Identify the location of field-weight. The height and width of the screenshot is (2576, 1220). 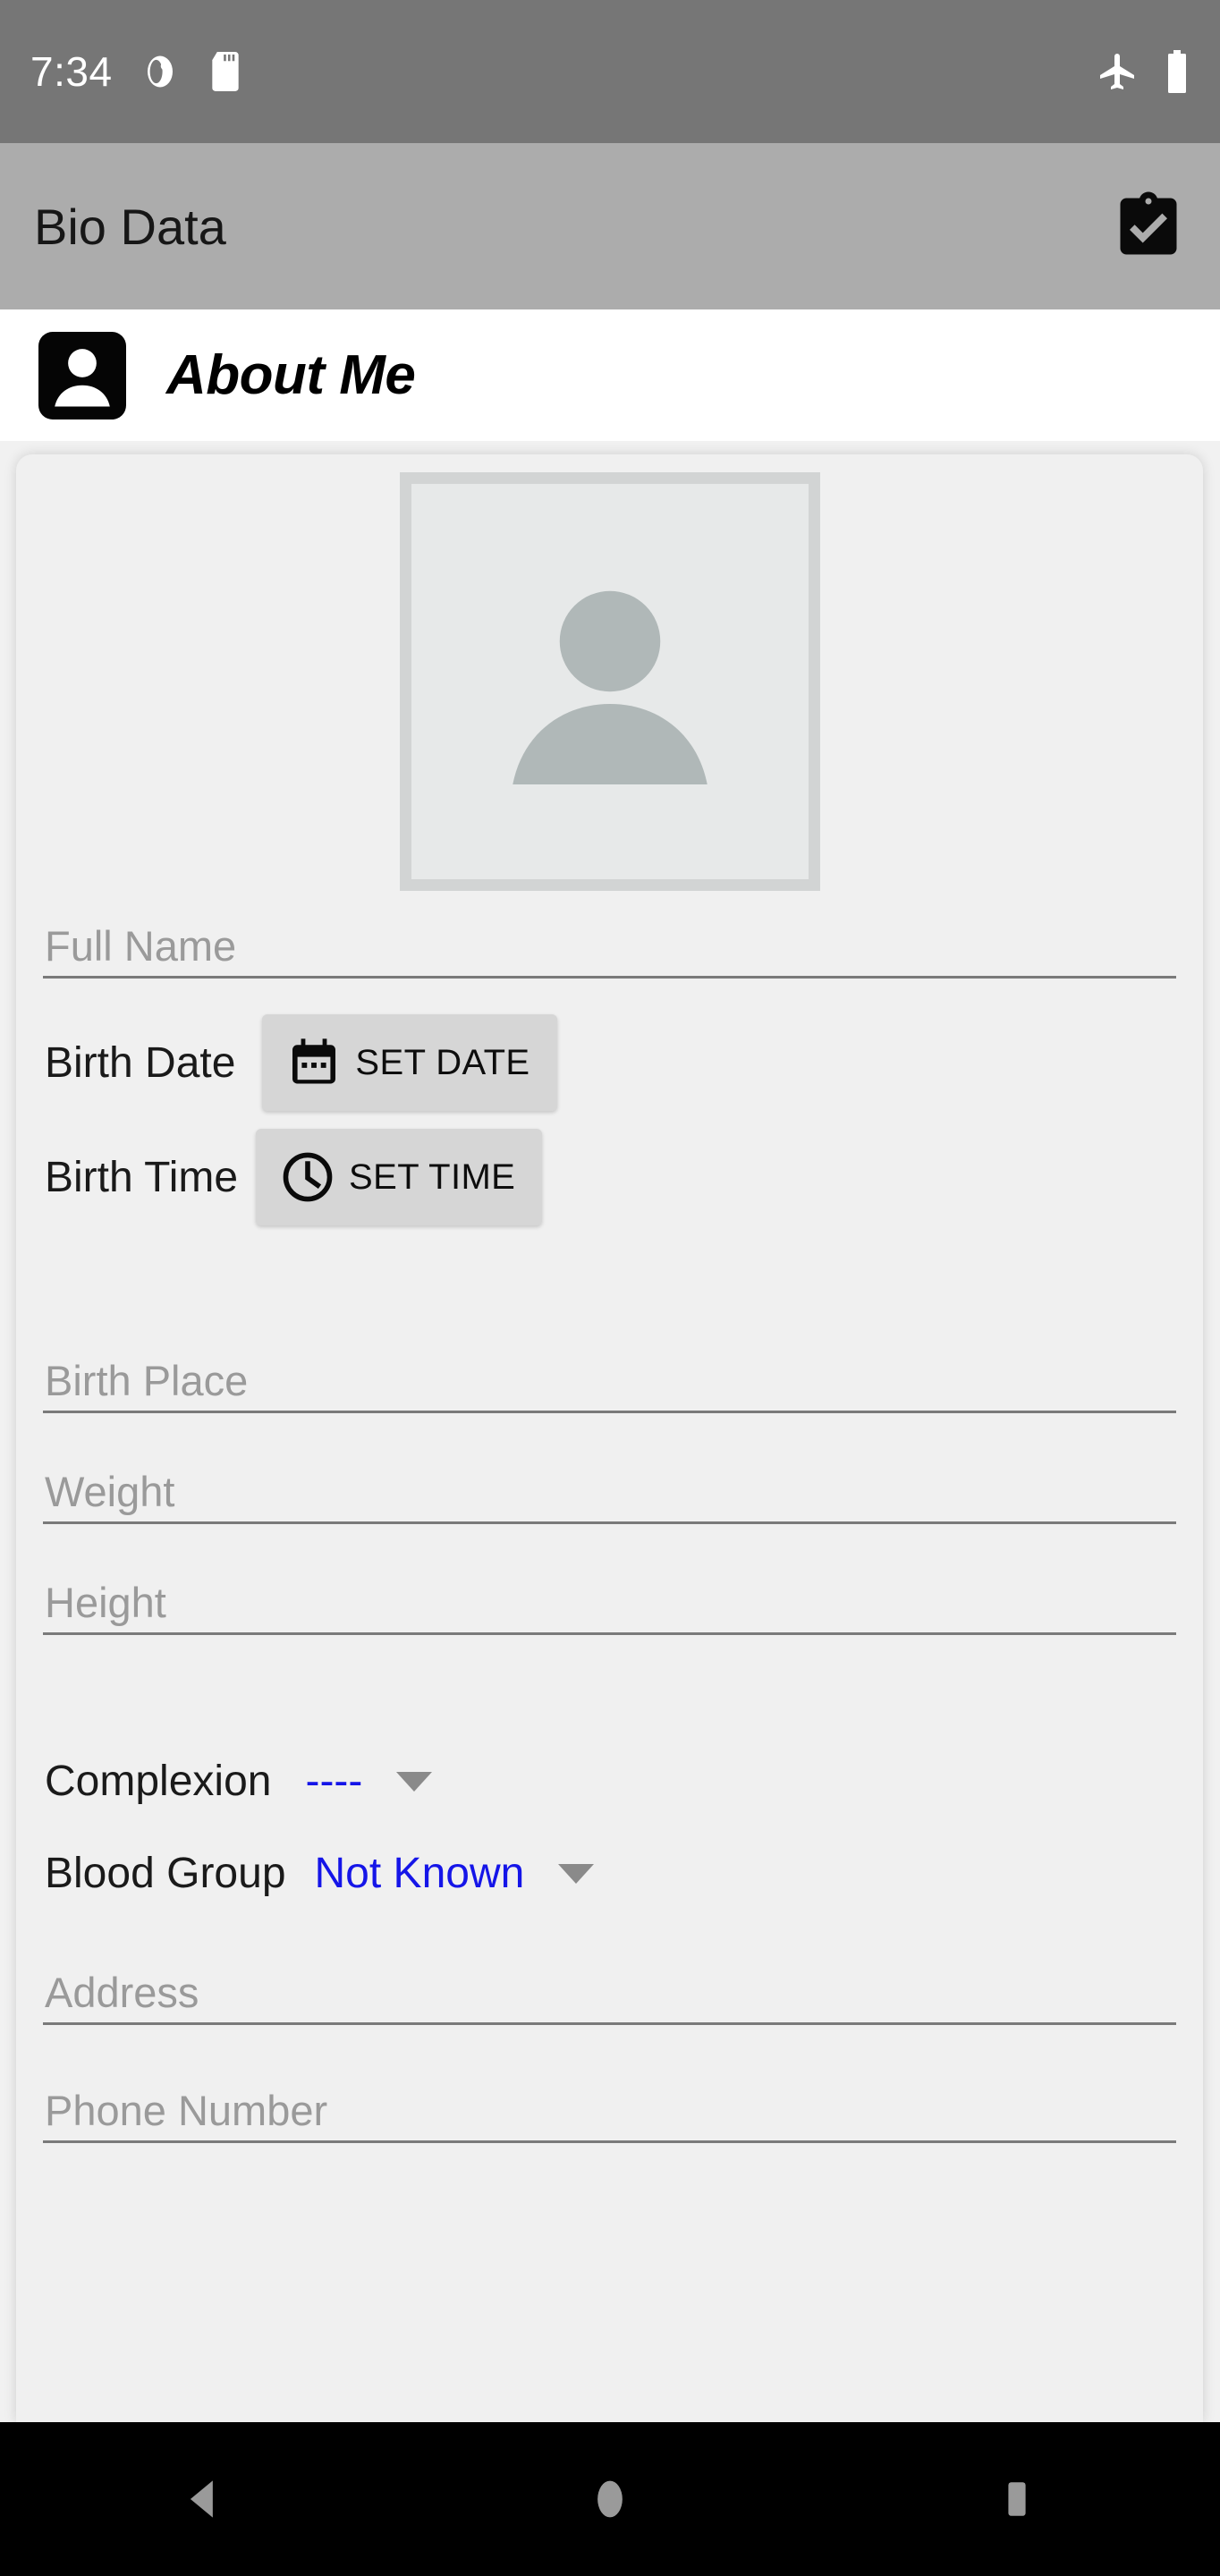
(609, 1495).